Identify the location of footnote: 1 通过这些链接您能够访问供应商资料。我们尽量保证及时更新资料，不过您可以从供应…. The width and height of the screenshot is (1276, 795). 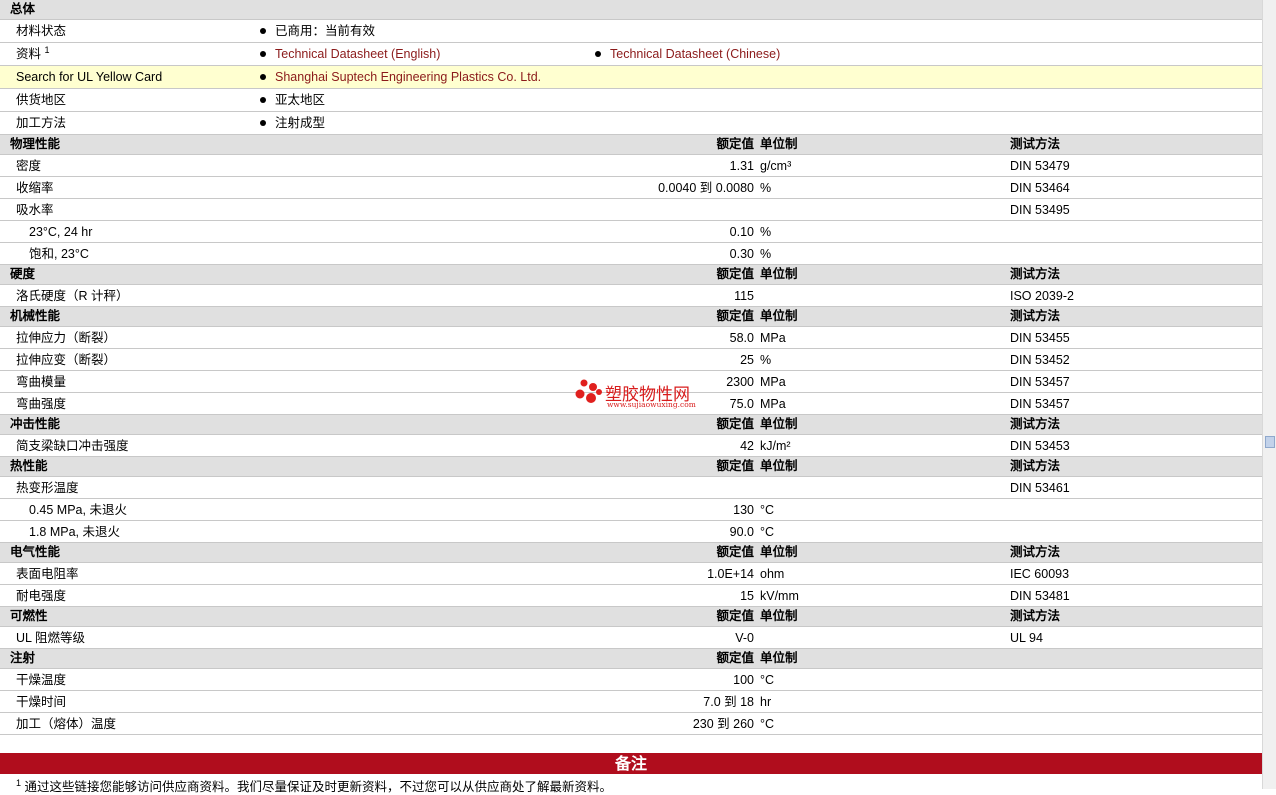
(314, 785).